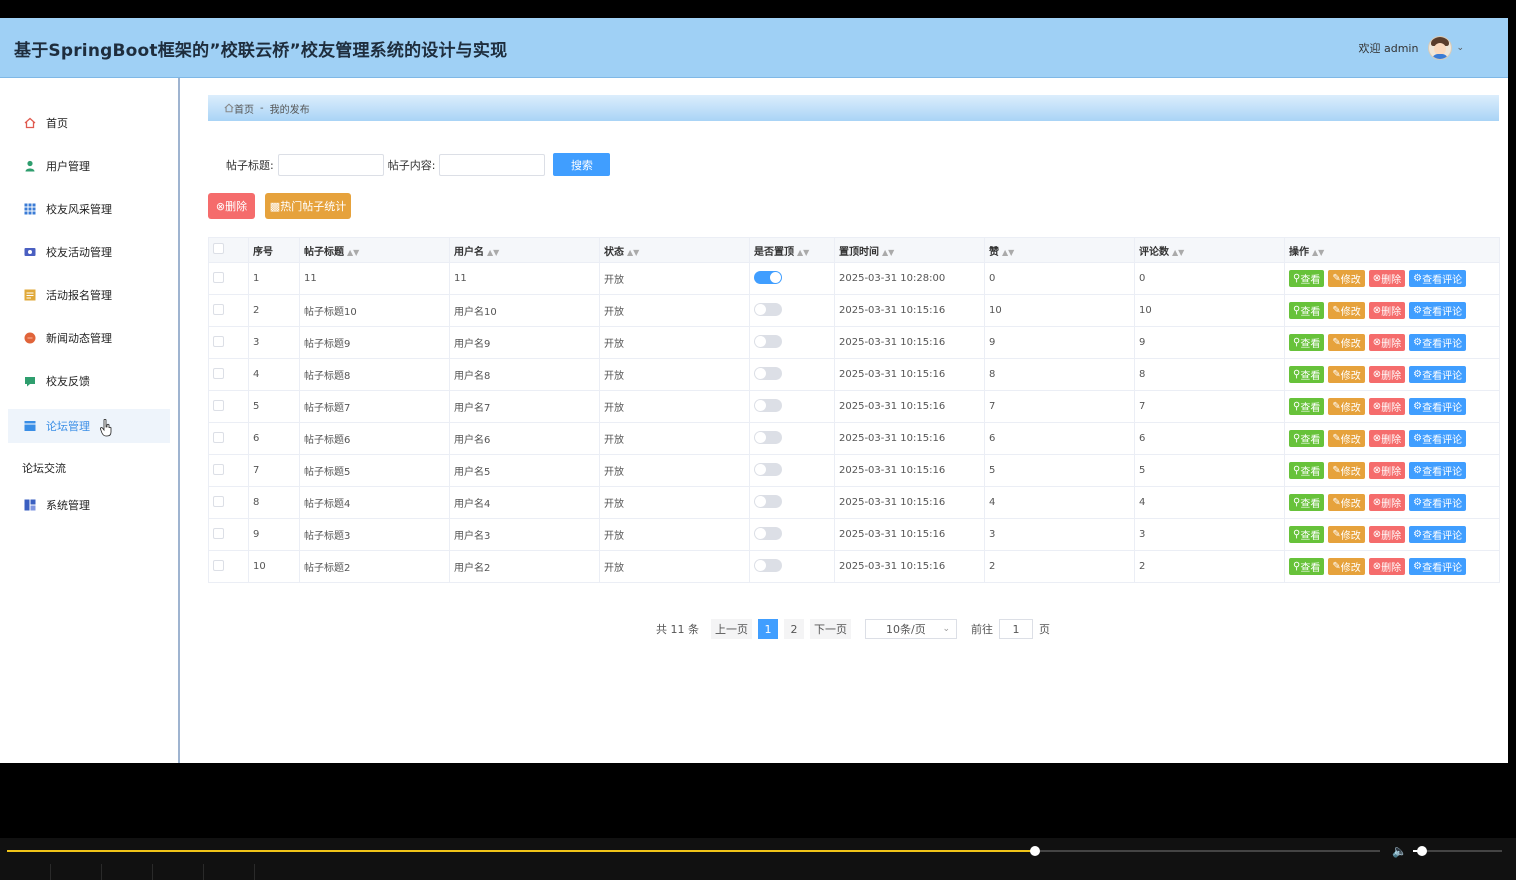 The height and width of the screenshot is (880, 1516). I want to click on avatar, so click(1440, 48).